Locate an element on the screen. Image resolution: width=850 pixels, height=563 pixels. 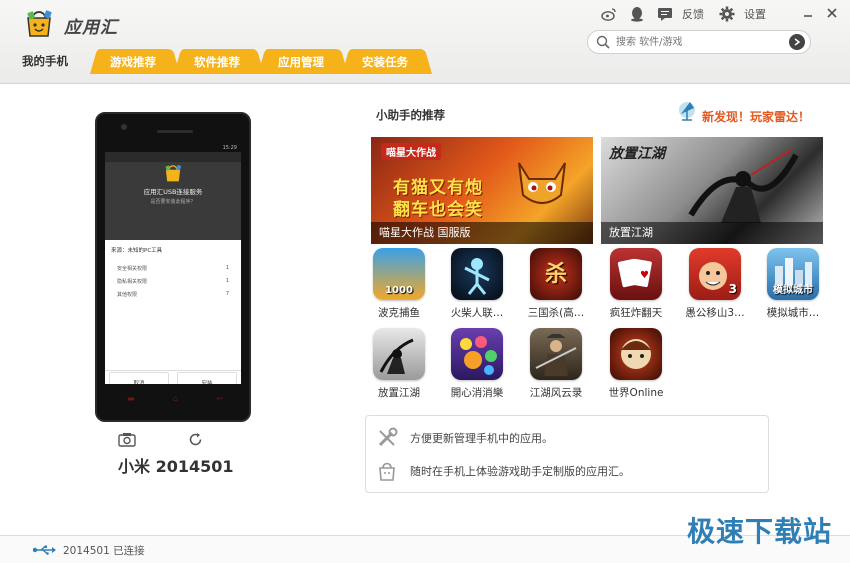
app-tile-crazy-bomb: ♥ 疯狂炸翻天 is located at coordinates (636, 284).